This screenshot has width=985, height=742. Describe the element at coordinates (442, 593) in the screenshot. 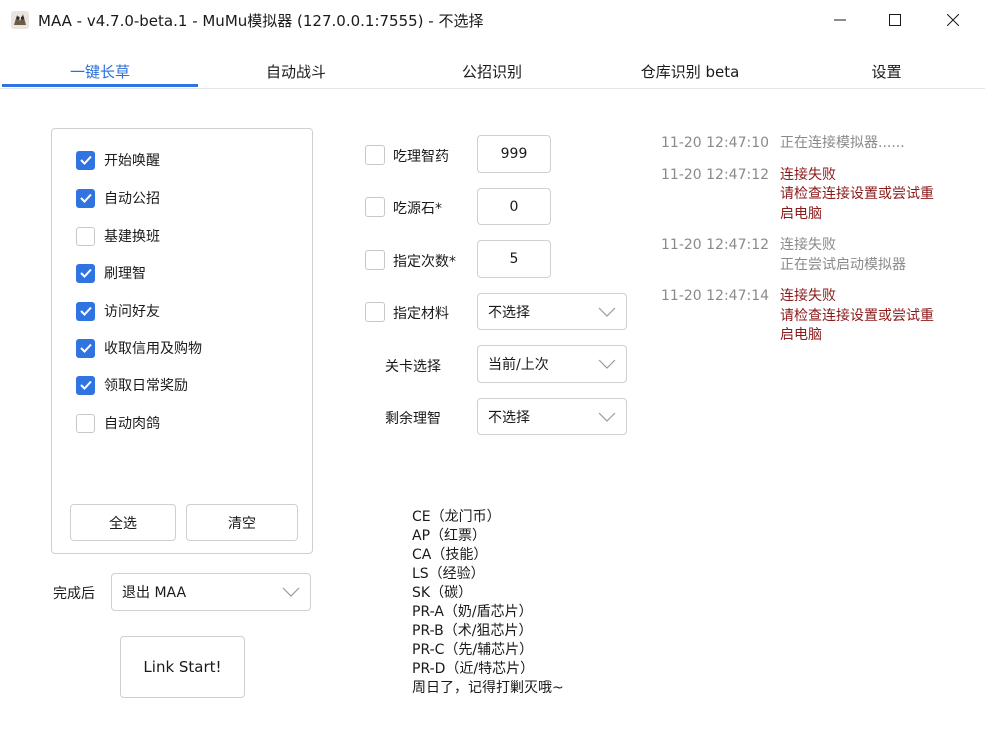

I see `stage-info-line: SK（碳）` at that location.